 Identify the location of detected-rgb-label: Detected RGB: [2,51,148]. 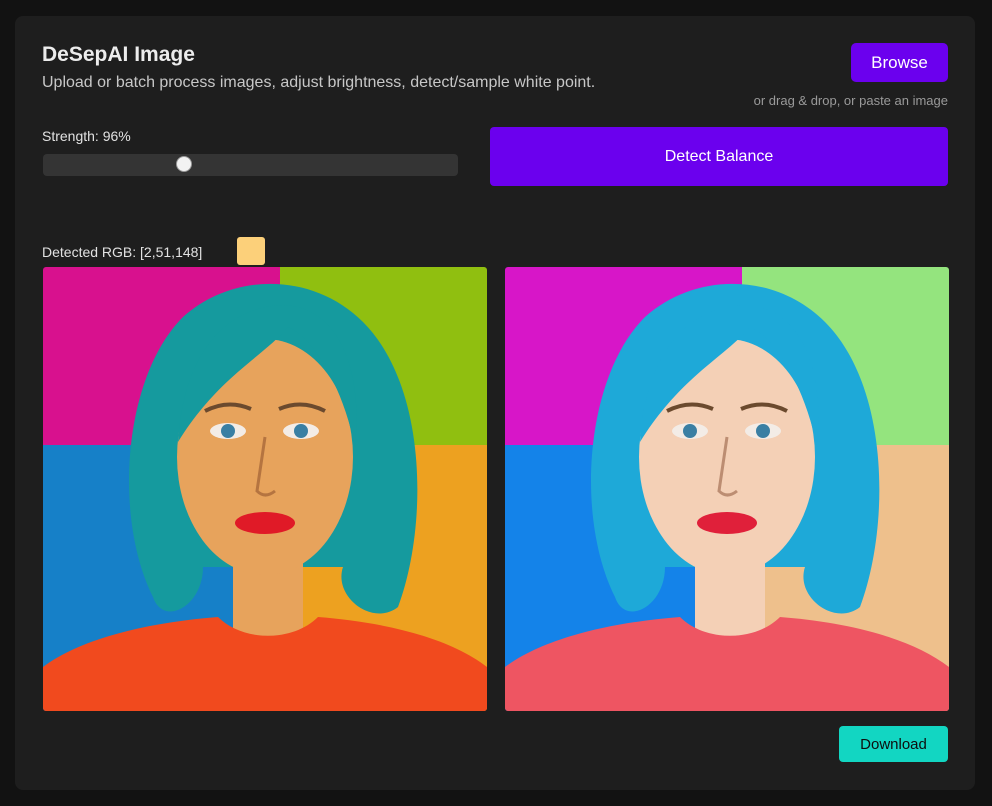
(122, 252).